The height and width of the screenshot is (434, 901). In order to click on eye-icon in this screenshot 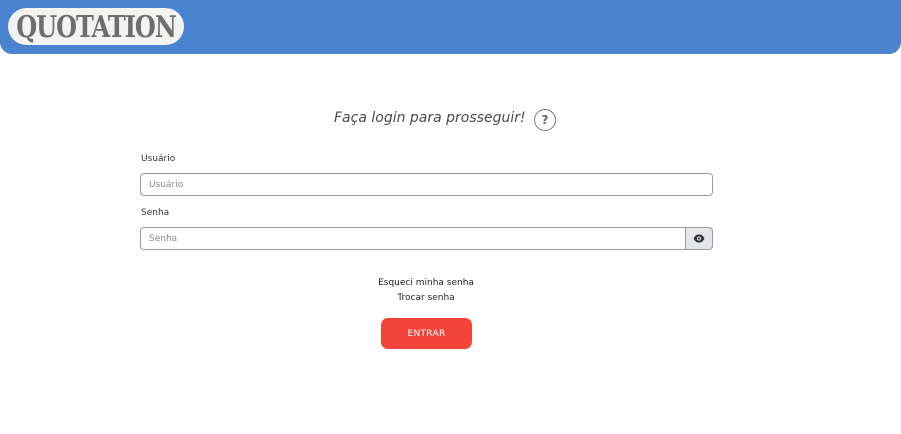, I will do `click(699, 238)`.